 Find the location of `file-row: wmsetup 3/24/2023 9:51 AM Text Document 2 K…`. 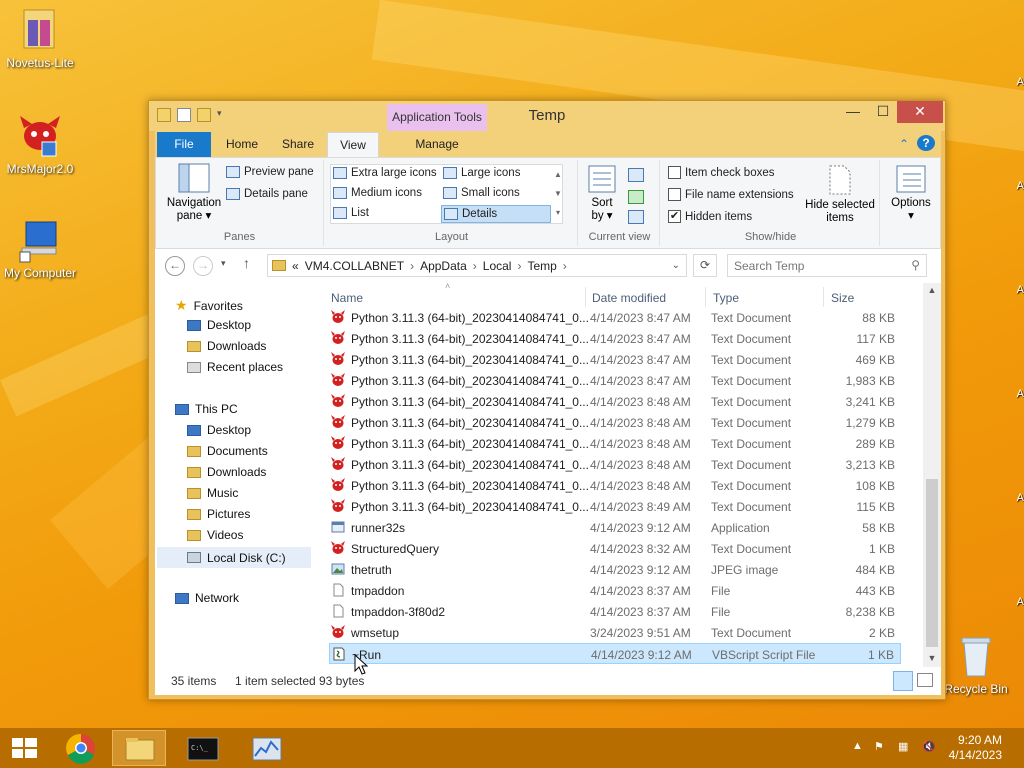

file-row: wmsetup 3/24/2023 9:51 AM Text Document 2 K… is located at coordinates (615, 632).